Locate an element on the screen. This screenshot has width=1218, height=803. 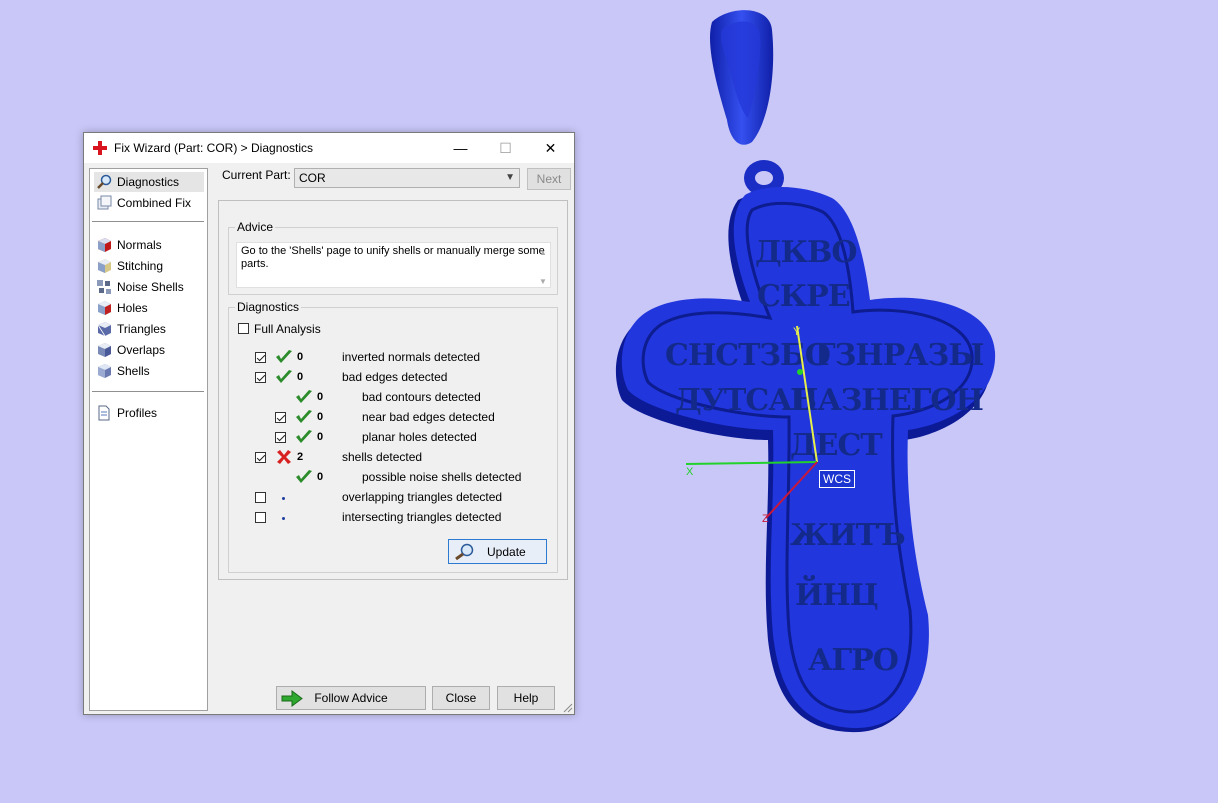
full-analysis-label: Full Analysis is located at coordinates (287, 329).